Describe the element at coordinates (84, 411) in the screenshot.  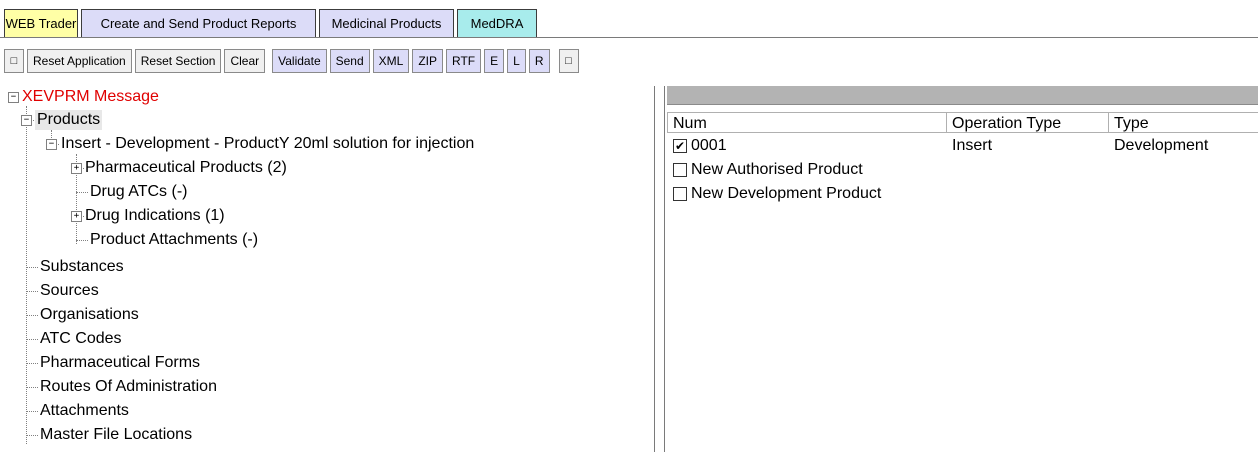
I see `tree-node-attachments: Attachments` at that location.